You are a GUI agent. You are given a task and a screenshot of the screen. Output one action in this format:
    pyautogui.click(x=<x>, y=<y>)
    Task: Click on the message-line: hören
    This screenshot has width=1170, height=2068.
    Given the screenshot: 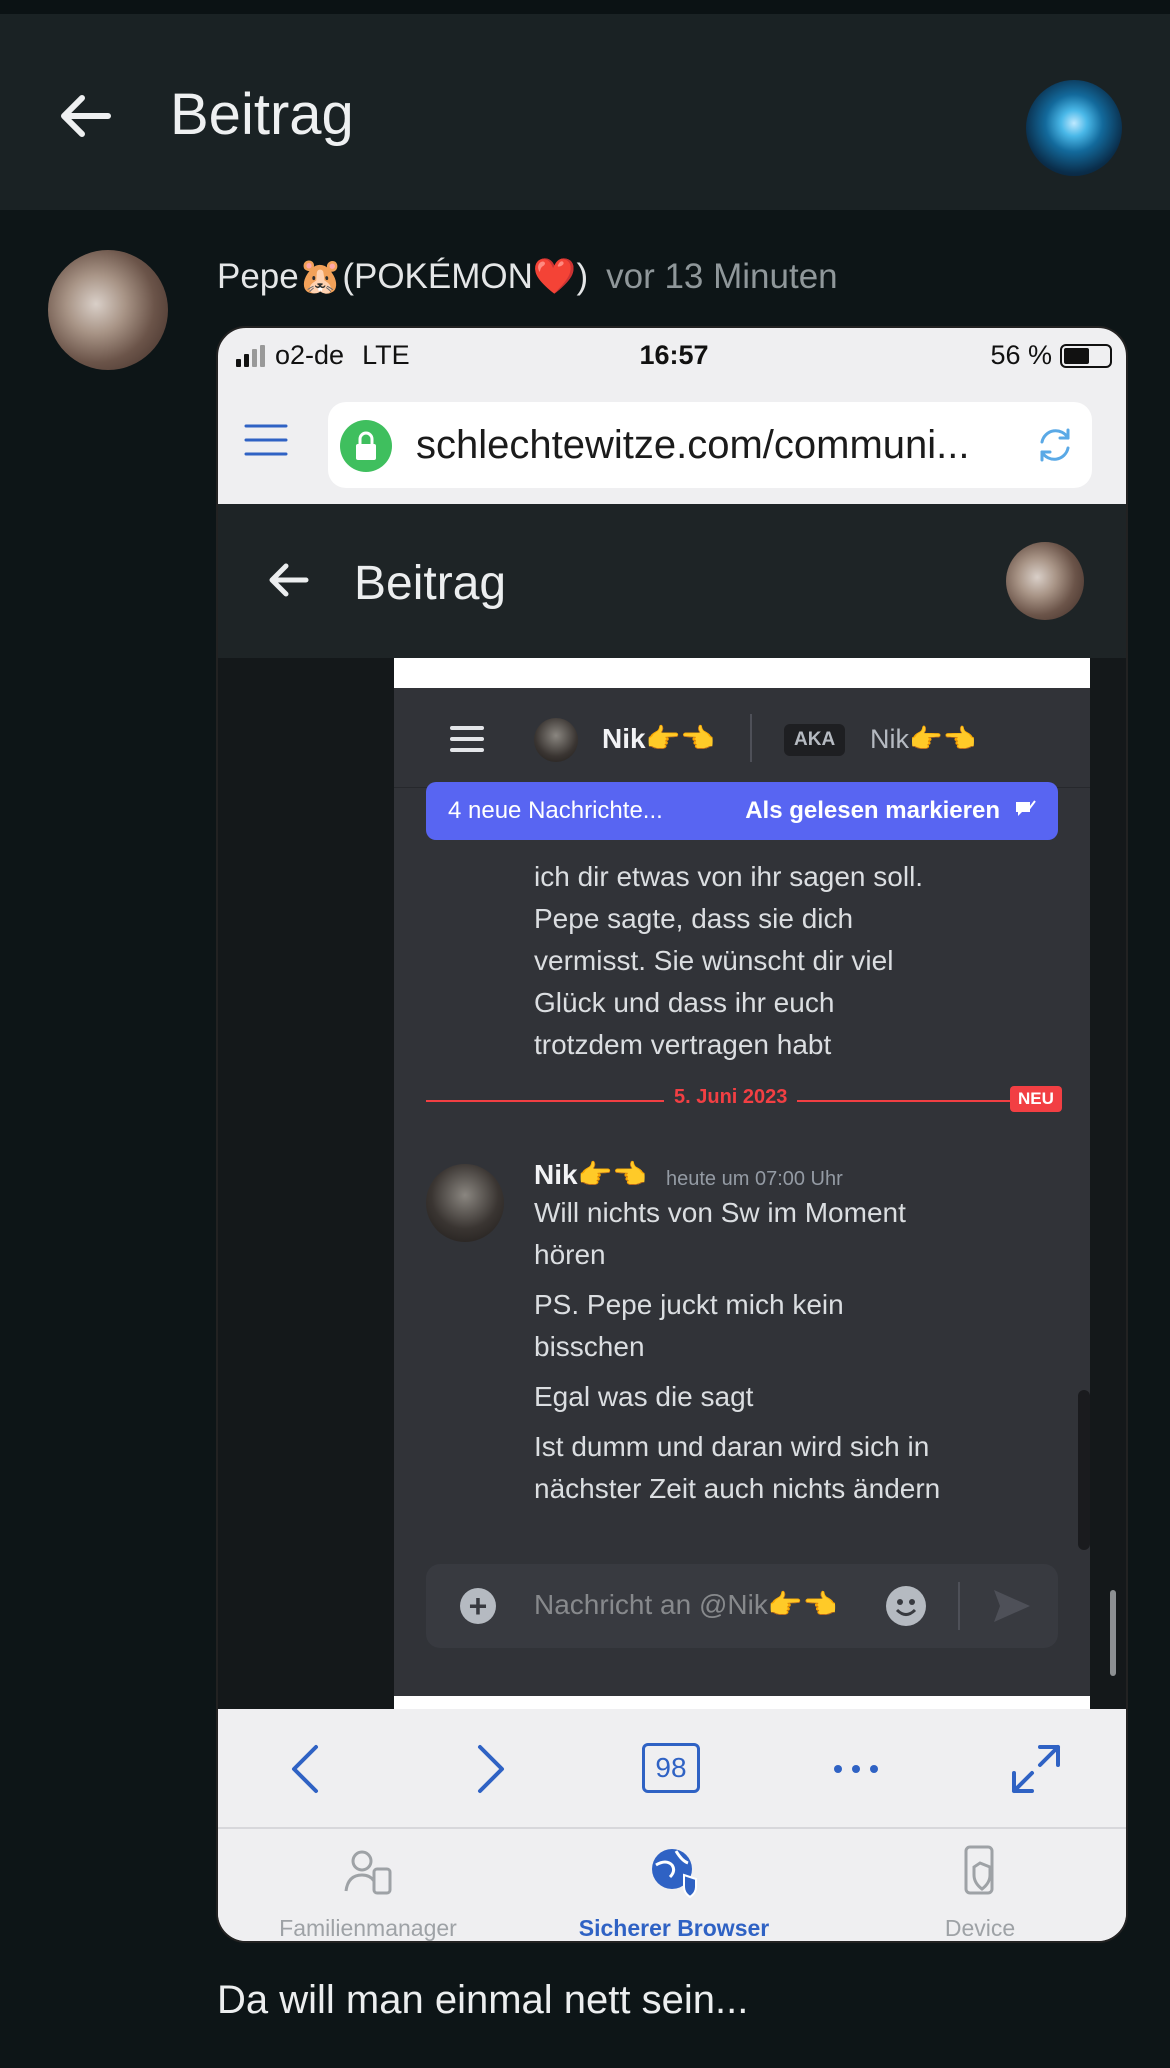 What is the action you would take?
    pyautogui.click(x=570, y=1254)
    